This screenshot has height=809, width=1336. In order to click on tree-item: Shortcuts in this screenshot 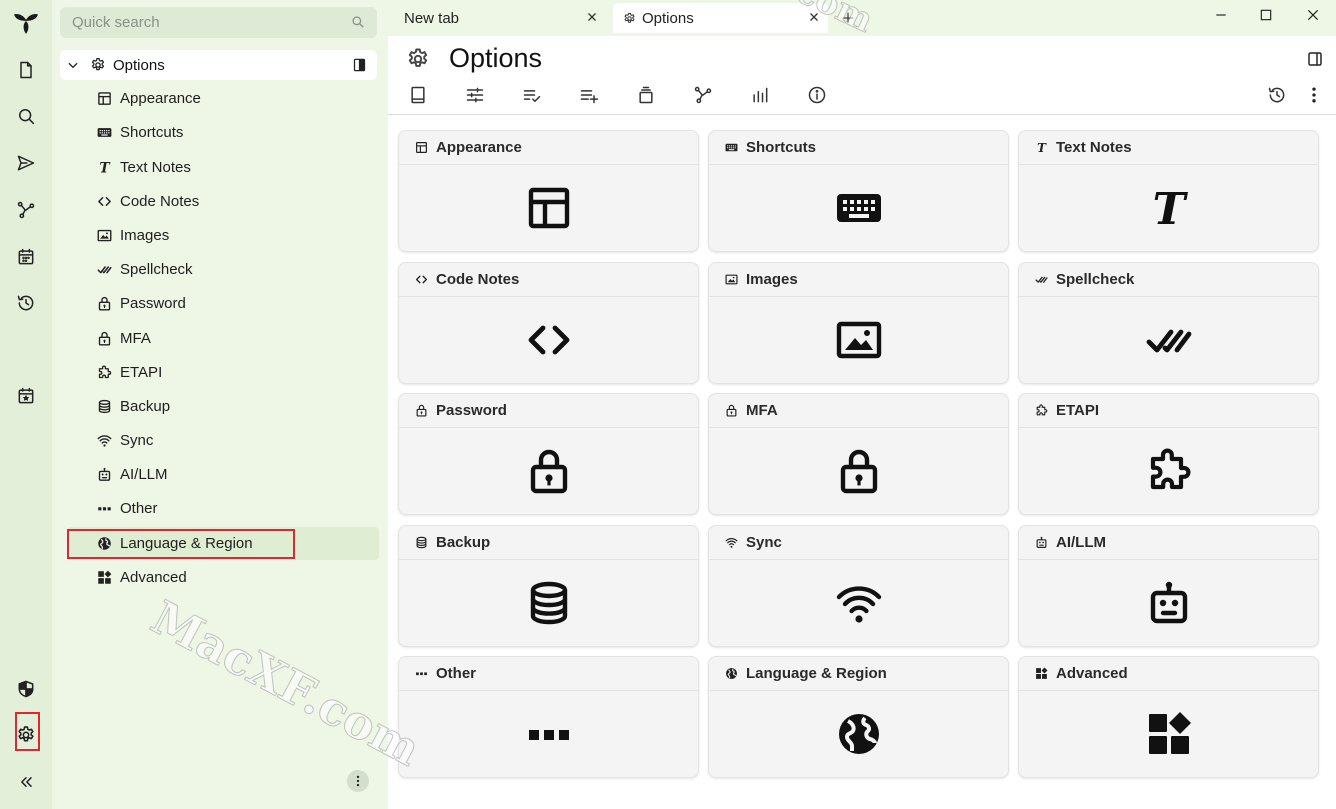, I will do `click(139, 132)`.